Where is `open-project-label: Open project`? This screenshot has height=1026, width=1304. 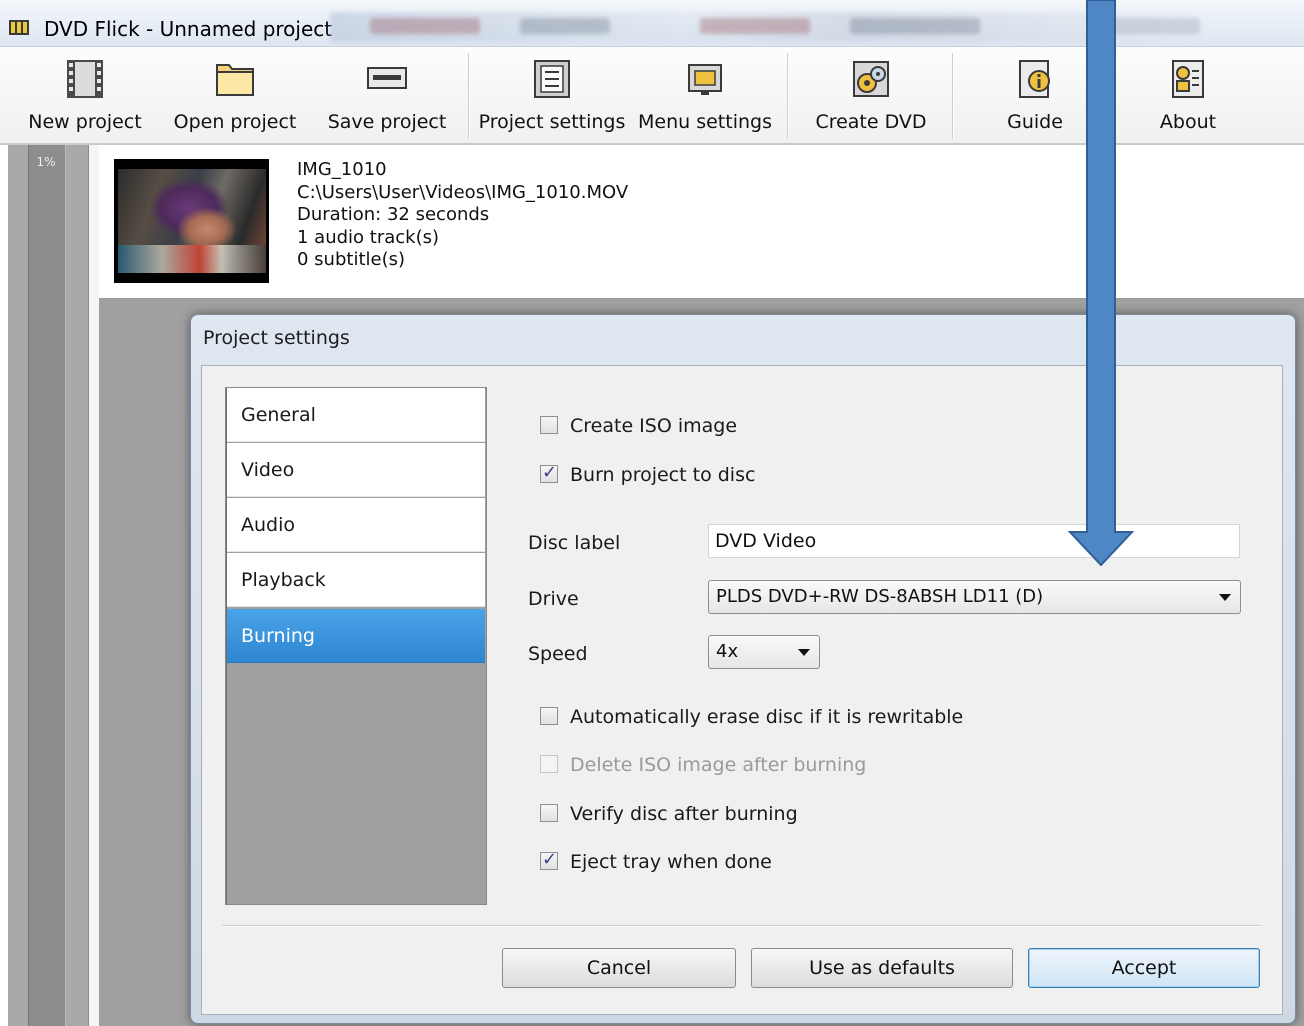
open-project-label: Open project is located at coordinates (235, 122).